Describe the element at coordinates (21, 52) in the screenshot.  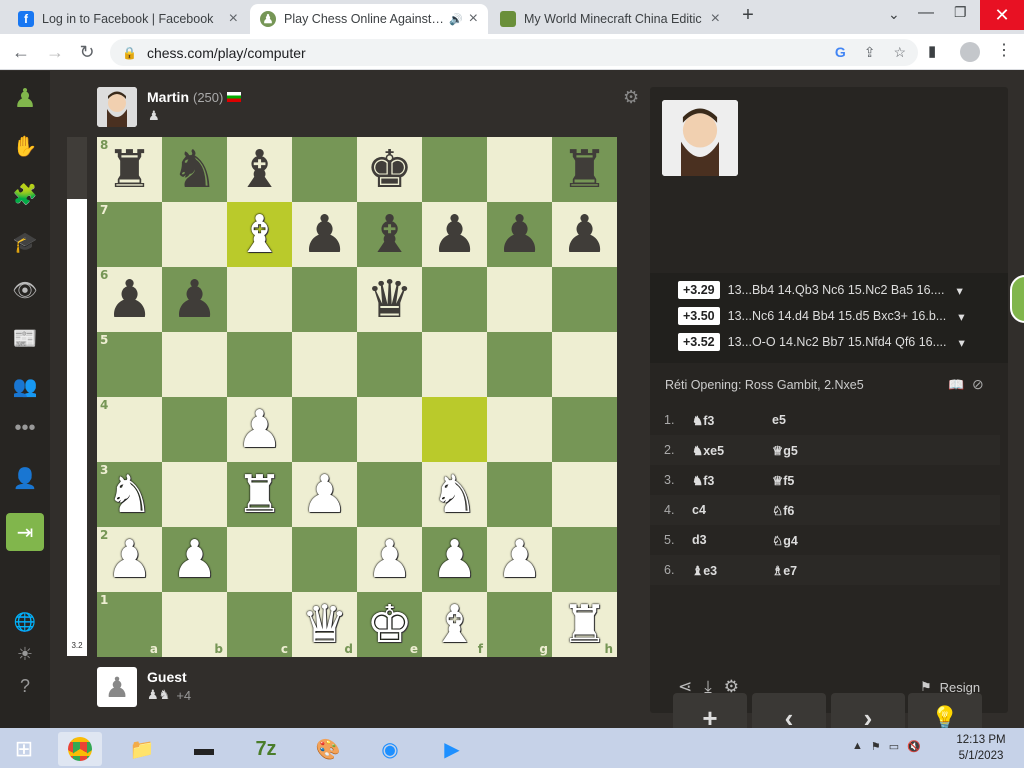
I see `back-icon: ←` at that location.